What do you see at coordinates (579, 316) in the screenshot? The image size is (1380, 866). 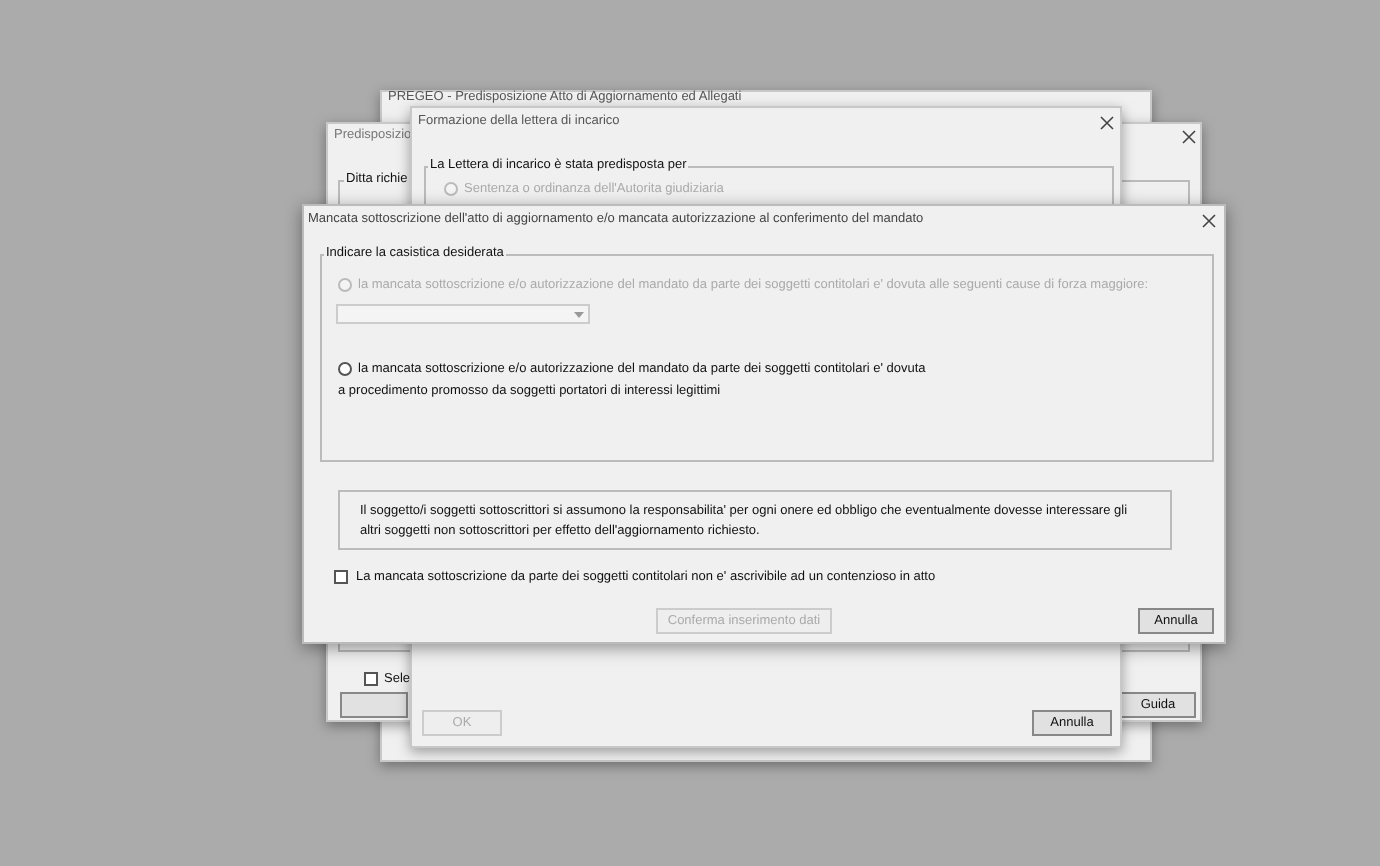 I see `caret-icon` at bounding box center [579, 316].